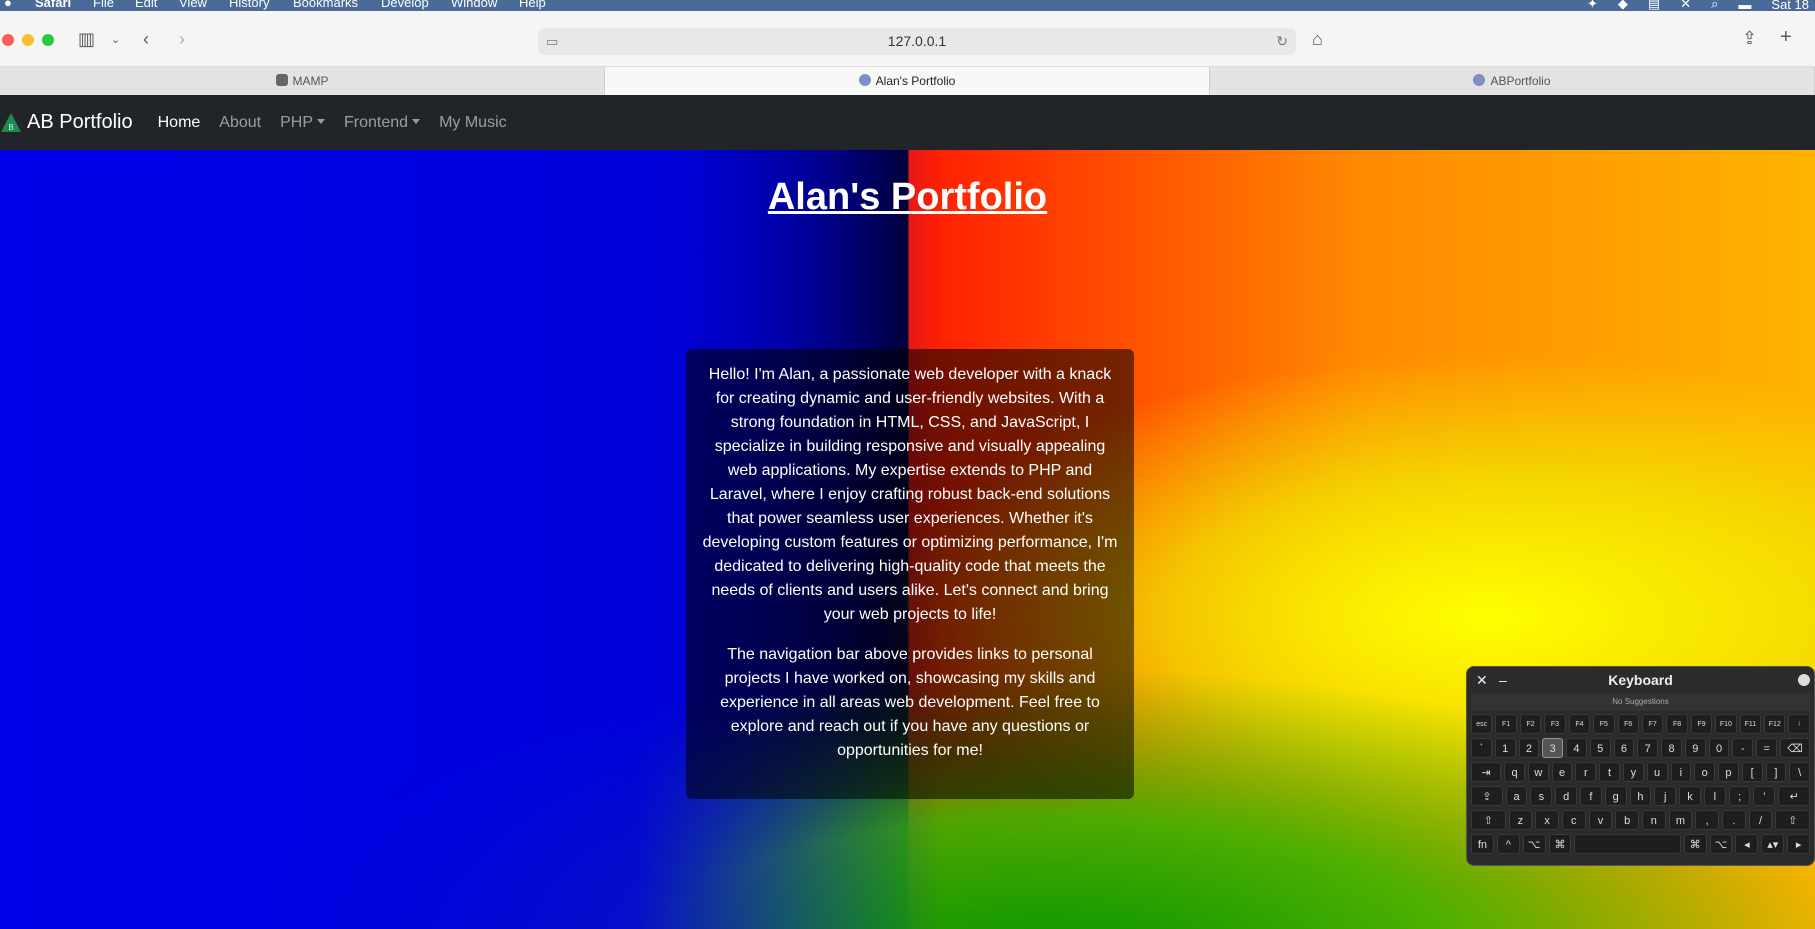 The height and width of the screenshot is (929, 1815). I want to click on keyboard-key: ↵, so click(1794, 796).